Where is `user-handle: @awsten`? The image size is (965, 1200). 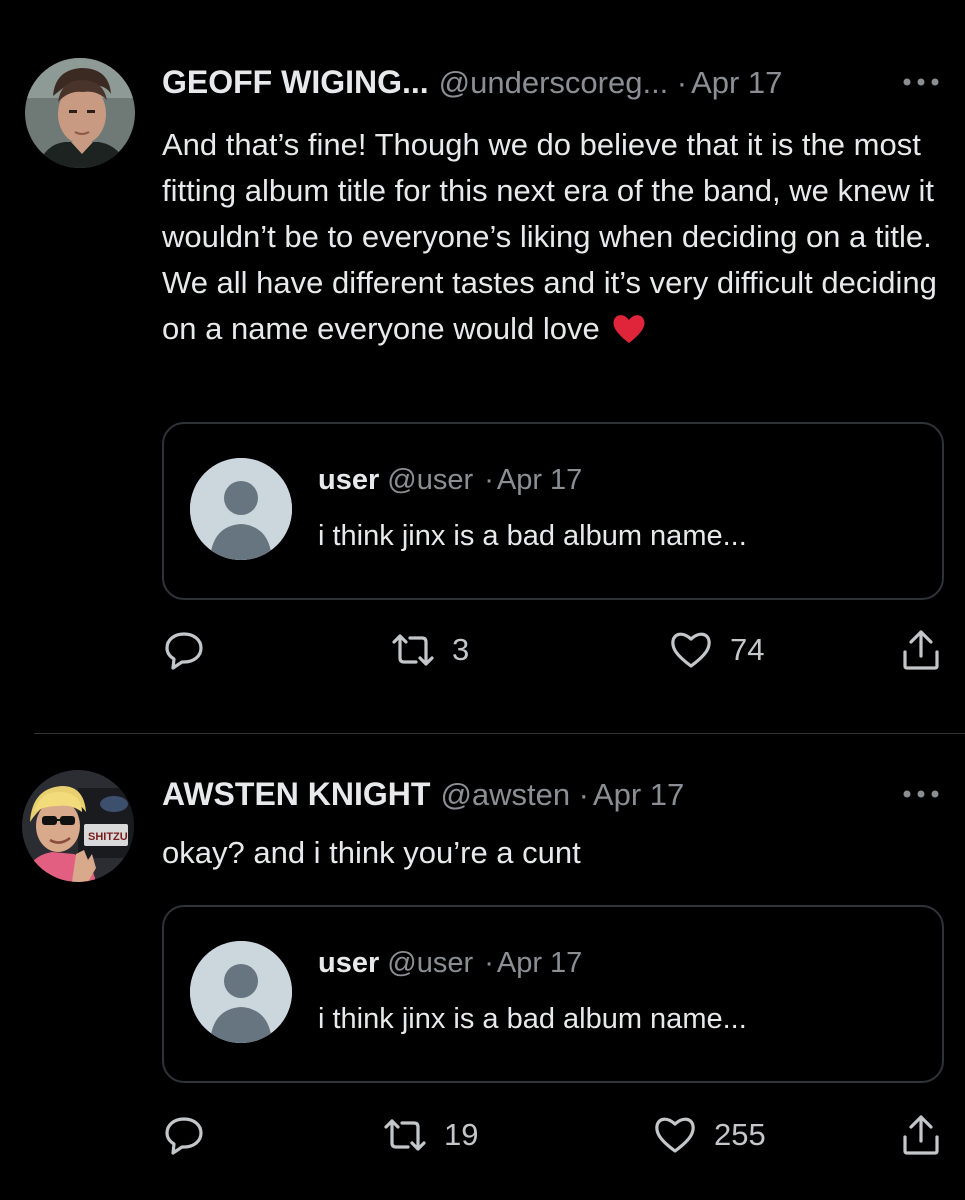
user-handle: @awsten is located at coordinates (505, 794).